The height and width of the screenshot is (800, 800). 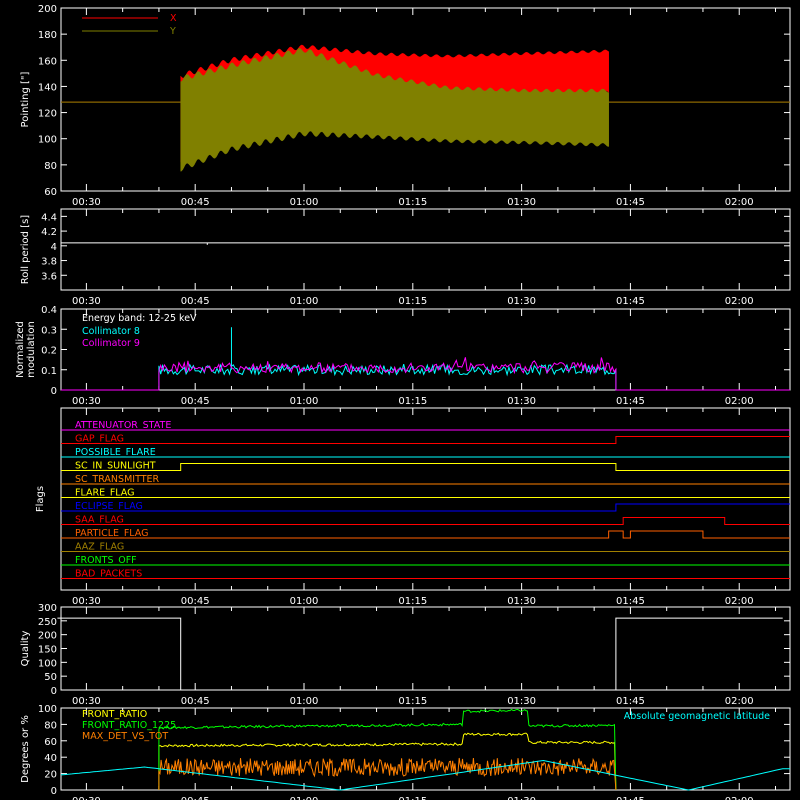 What do you see at coordinates (20, 349) in the screenshot?
I see `y-axis-label: Normalized` at bounding box center [20, 349].